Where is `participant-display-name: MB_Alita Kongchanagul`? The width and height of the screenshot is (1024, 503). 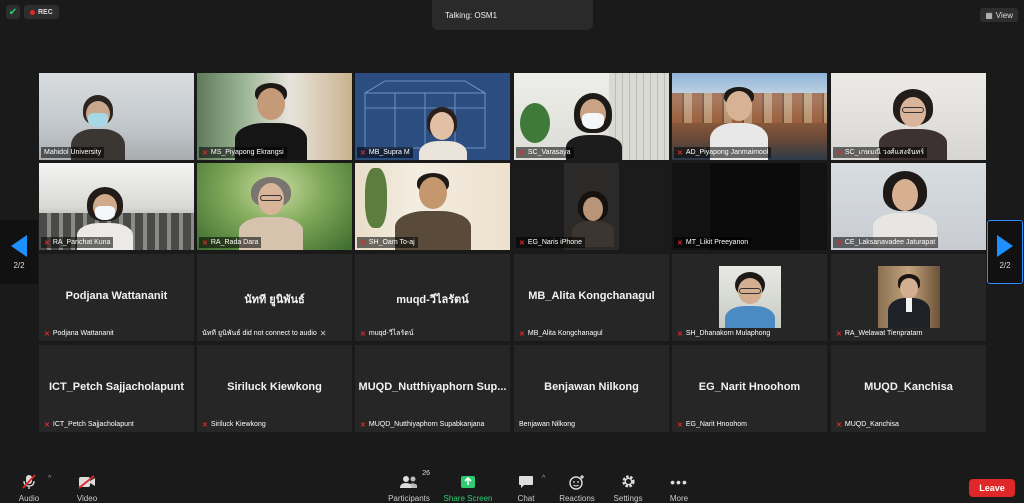
participant-display-name: MB_Alita Kongchanagul is located at coordinates (591, 296).